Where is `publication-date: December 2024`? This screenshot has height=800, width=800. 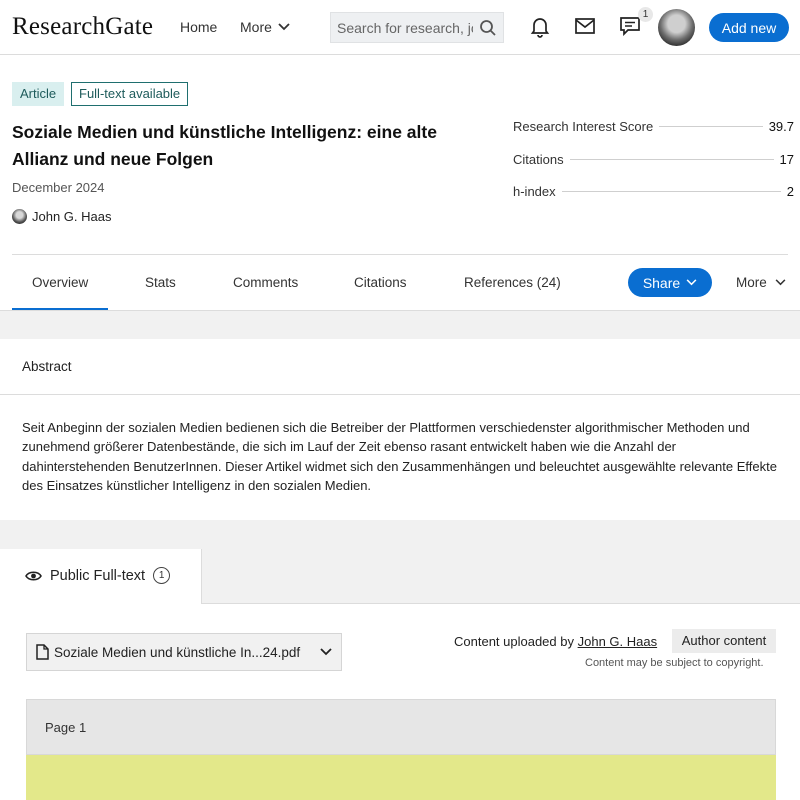
publication-date: December 2024 is located at coordinates (58, 187).